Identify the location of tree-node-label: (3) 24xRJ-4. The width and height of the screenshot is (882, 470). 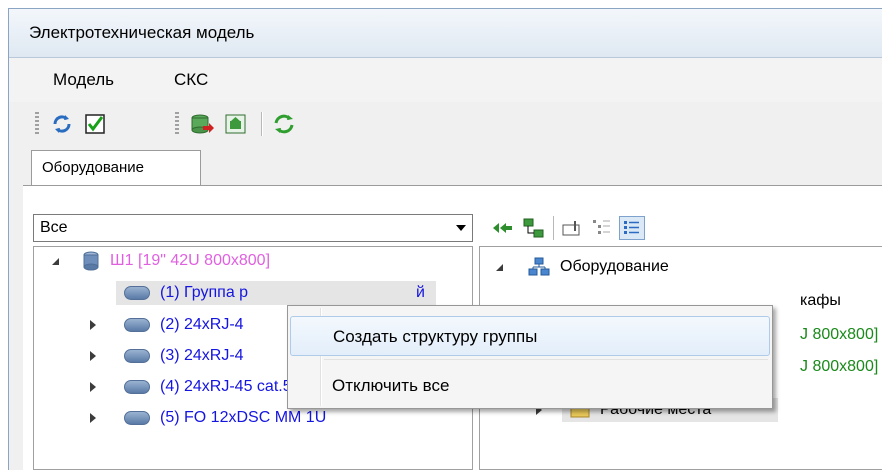
(202, 355).